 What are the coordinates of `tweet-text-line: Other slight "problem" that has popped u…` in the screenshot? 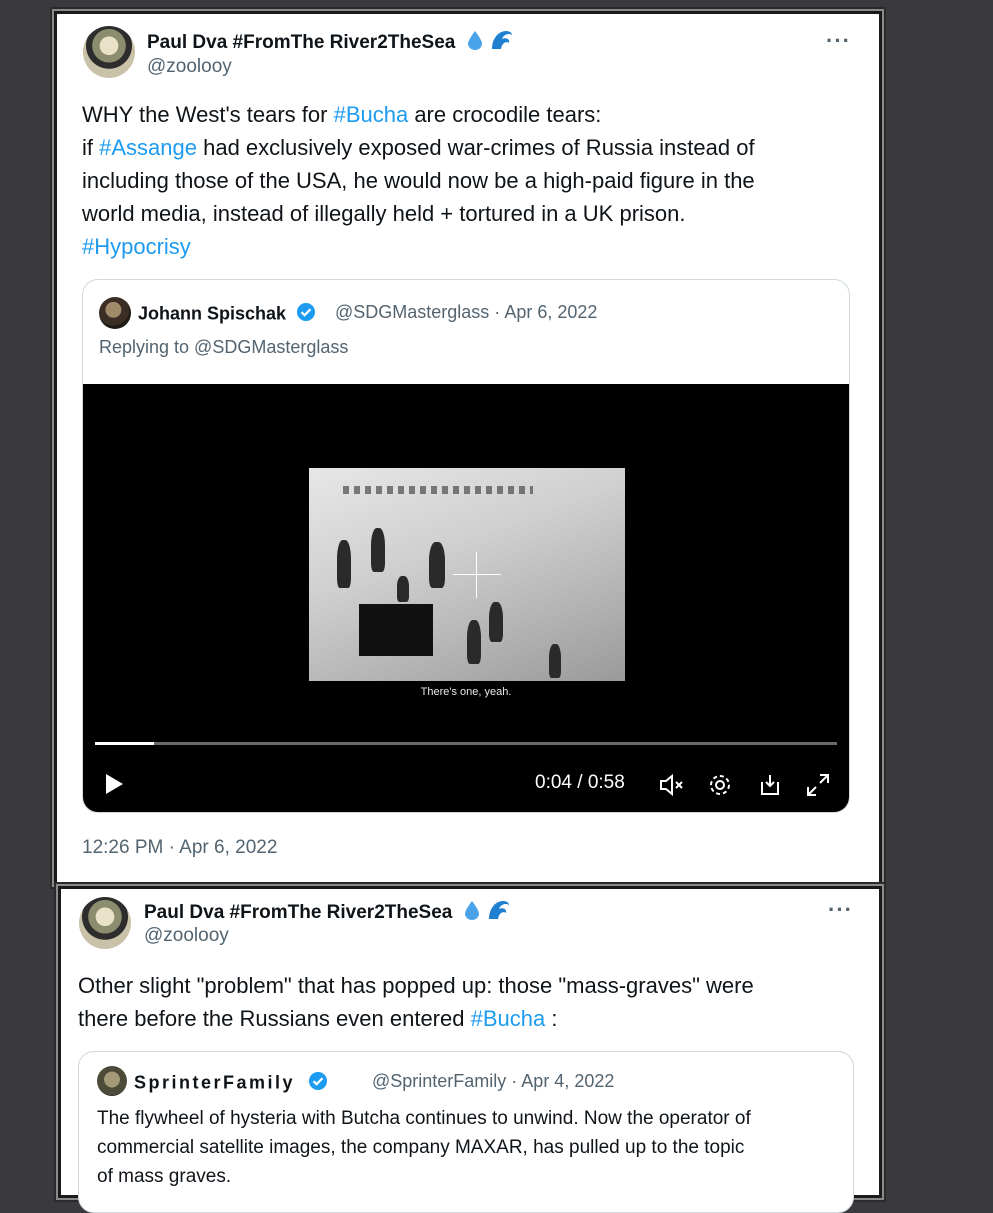 It's located at (416, 985).